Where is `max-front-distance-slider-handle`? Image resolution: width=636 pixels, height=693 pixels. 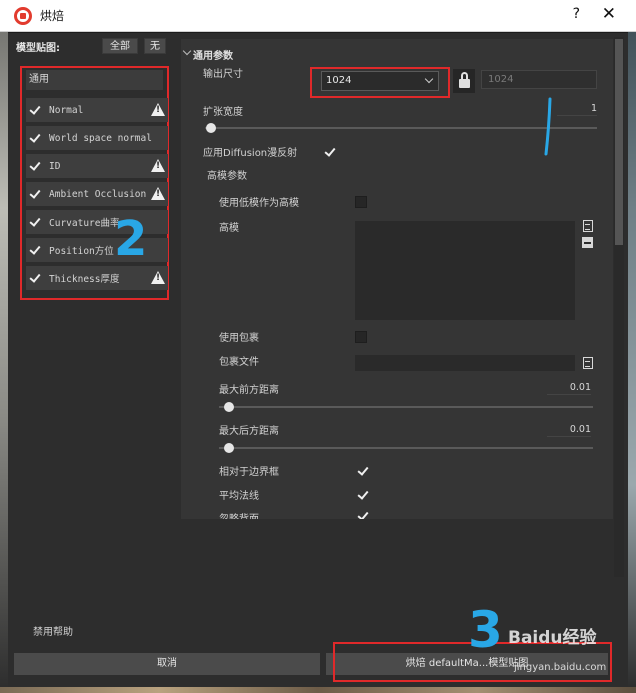 max-front-distance-slider-handle is located at coordinates (228, 407).